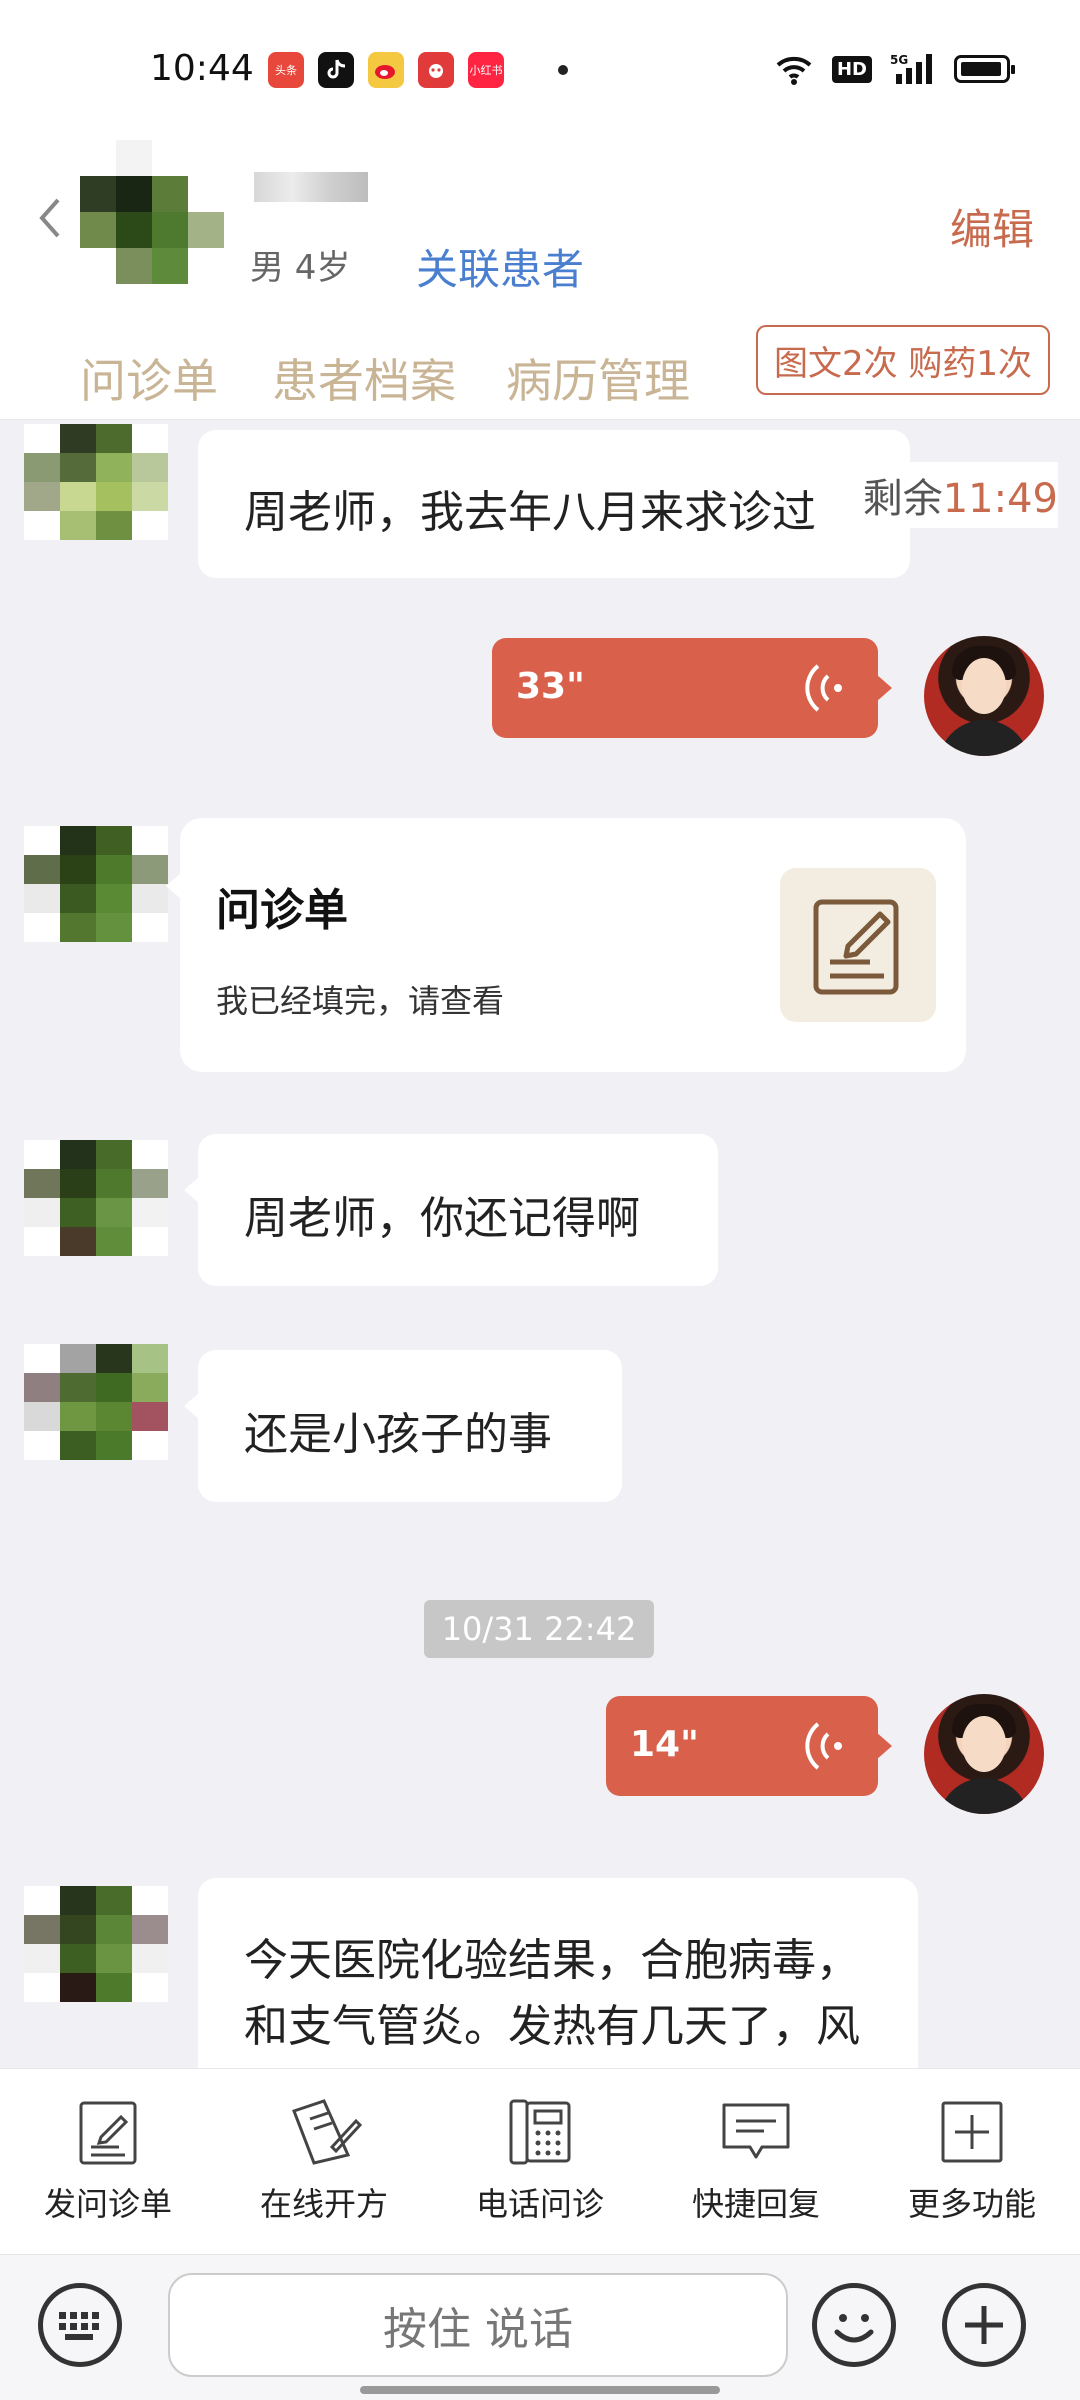 This screenshot has width=1080, height=2400. I want to click on phone-consultation-button: 电话问诊, so click(540, 2161).